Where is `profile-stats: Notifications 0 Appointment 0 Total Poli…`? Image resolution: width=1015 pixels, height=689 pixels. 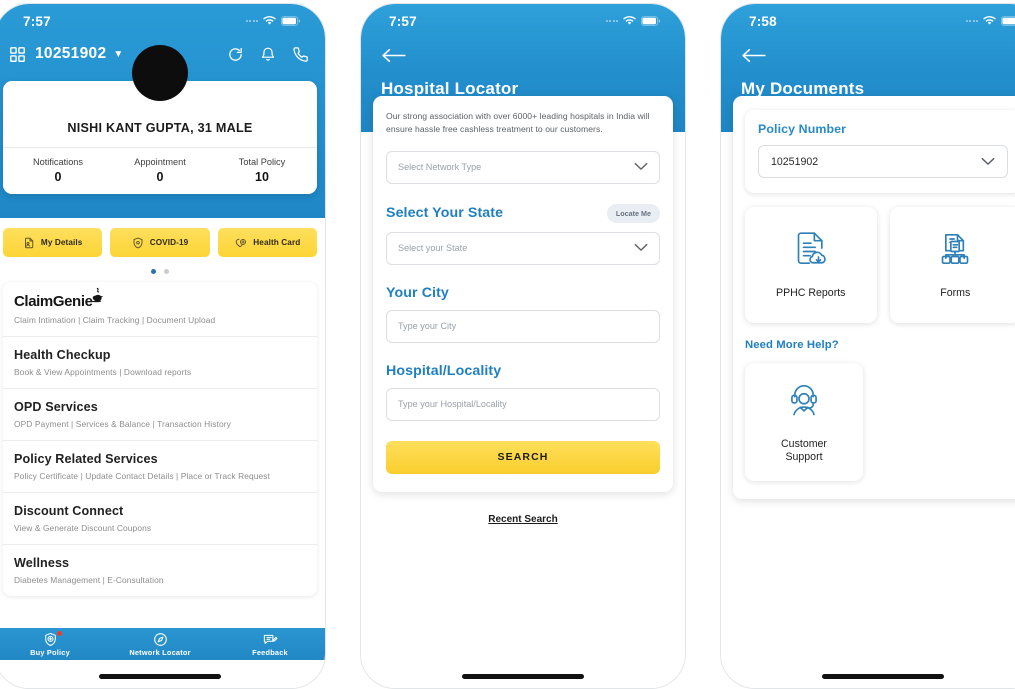
profile-stats: Notifications 0 Appointment 0 Total Poli… is located at coordinates (160, 170).